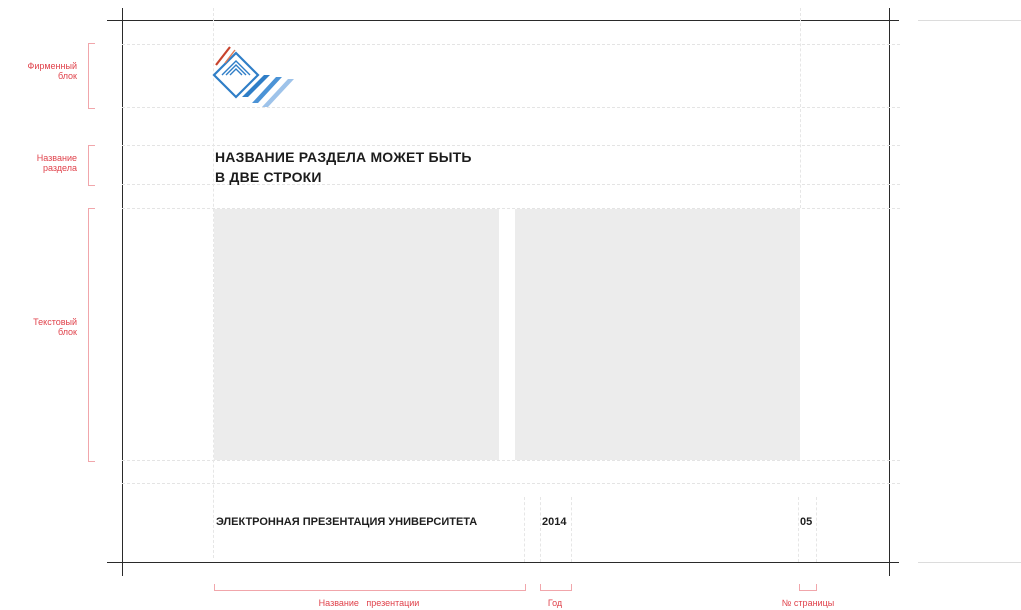 The height and width of the screenshot is (610, 1021). What do you see at coordinates (503, 562) in the screenshot?
I see `crop-line-bottom` at bounding box center [503, 562].